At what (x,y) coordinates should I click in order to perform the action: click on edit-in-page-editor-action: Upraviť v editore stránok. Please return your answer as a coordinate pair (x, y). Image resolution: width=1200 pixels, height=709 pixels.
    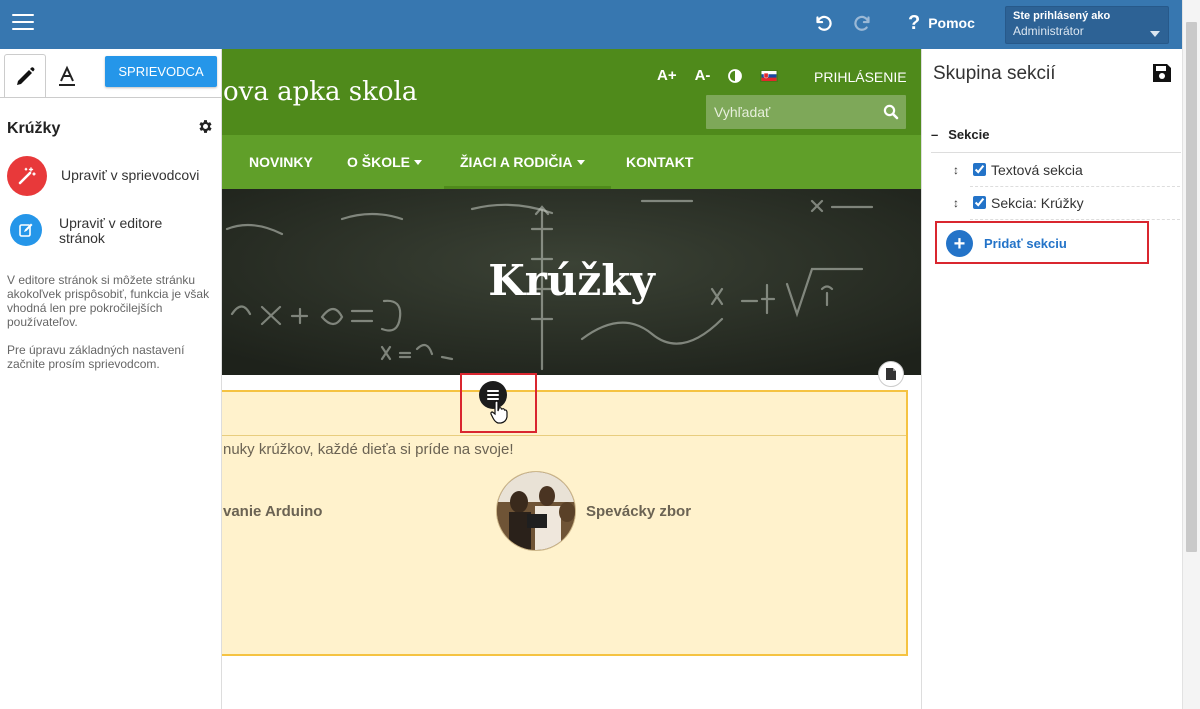
    Looking at the image, I should click on (93, 230).